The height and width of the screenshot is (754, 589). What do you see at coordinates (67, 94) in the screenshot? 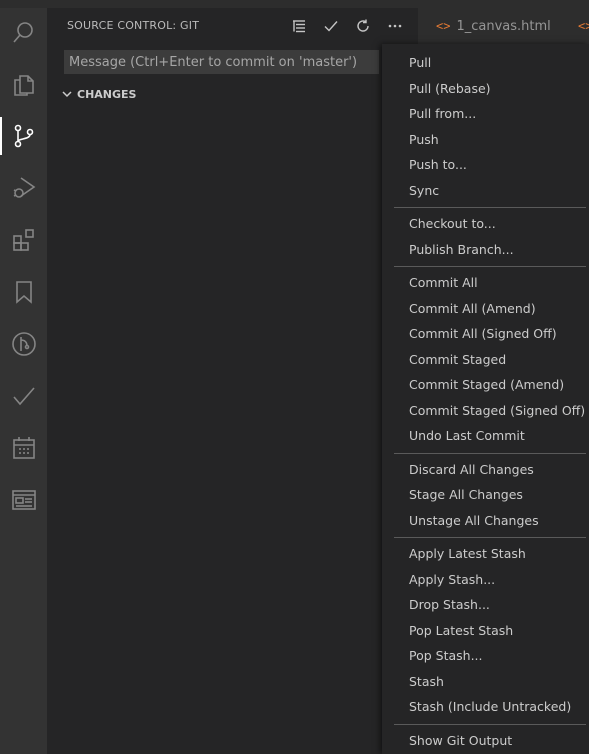
I see `chevron-down-icon` at bounding box center [67, 94].